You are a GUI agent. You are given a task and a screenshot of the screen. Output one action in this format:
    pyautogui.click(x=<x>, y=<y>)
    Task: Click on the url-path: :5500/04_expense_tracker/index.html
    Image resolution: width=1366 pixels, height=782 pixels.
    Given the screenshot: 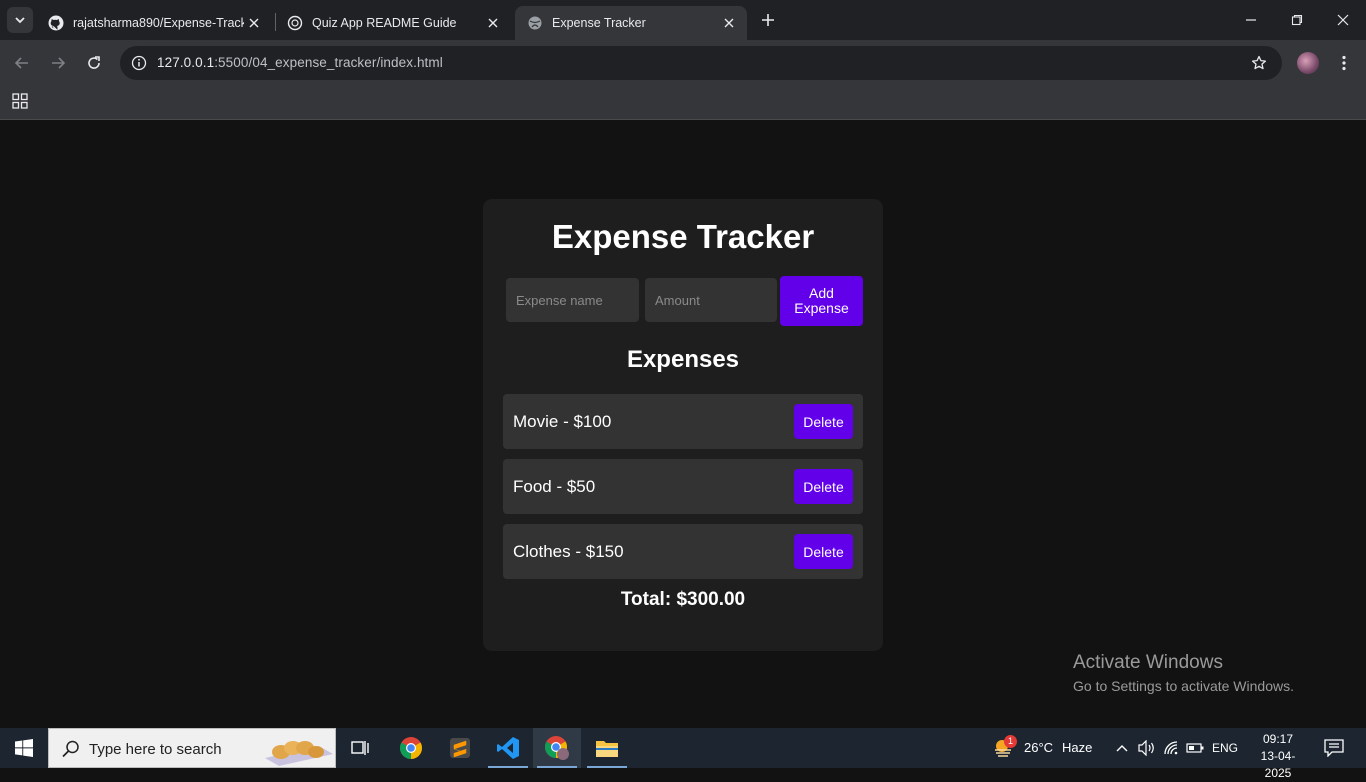 What is the action you would take?
    pyautogui.click(x=328, y=62)
    